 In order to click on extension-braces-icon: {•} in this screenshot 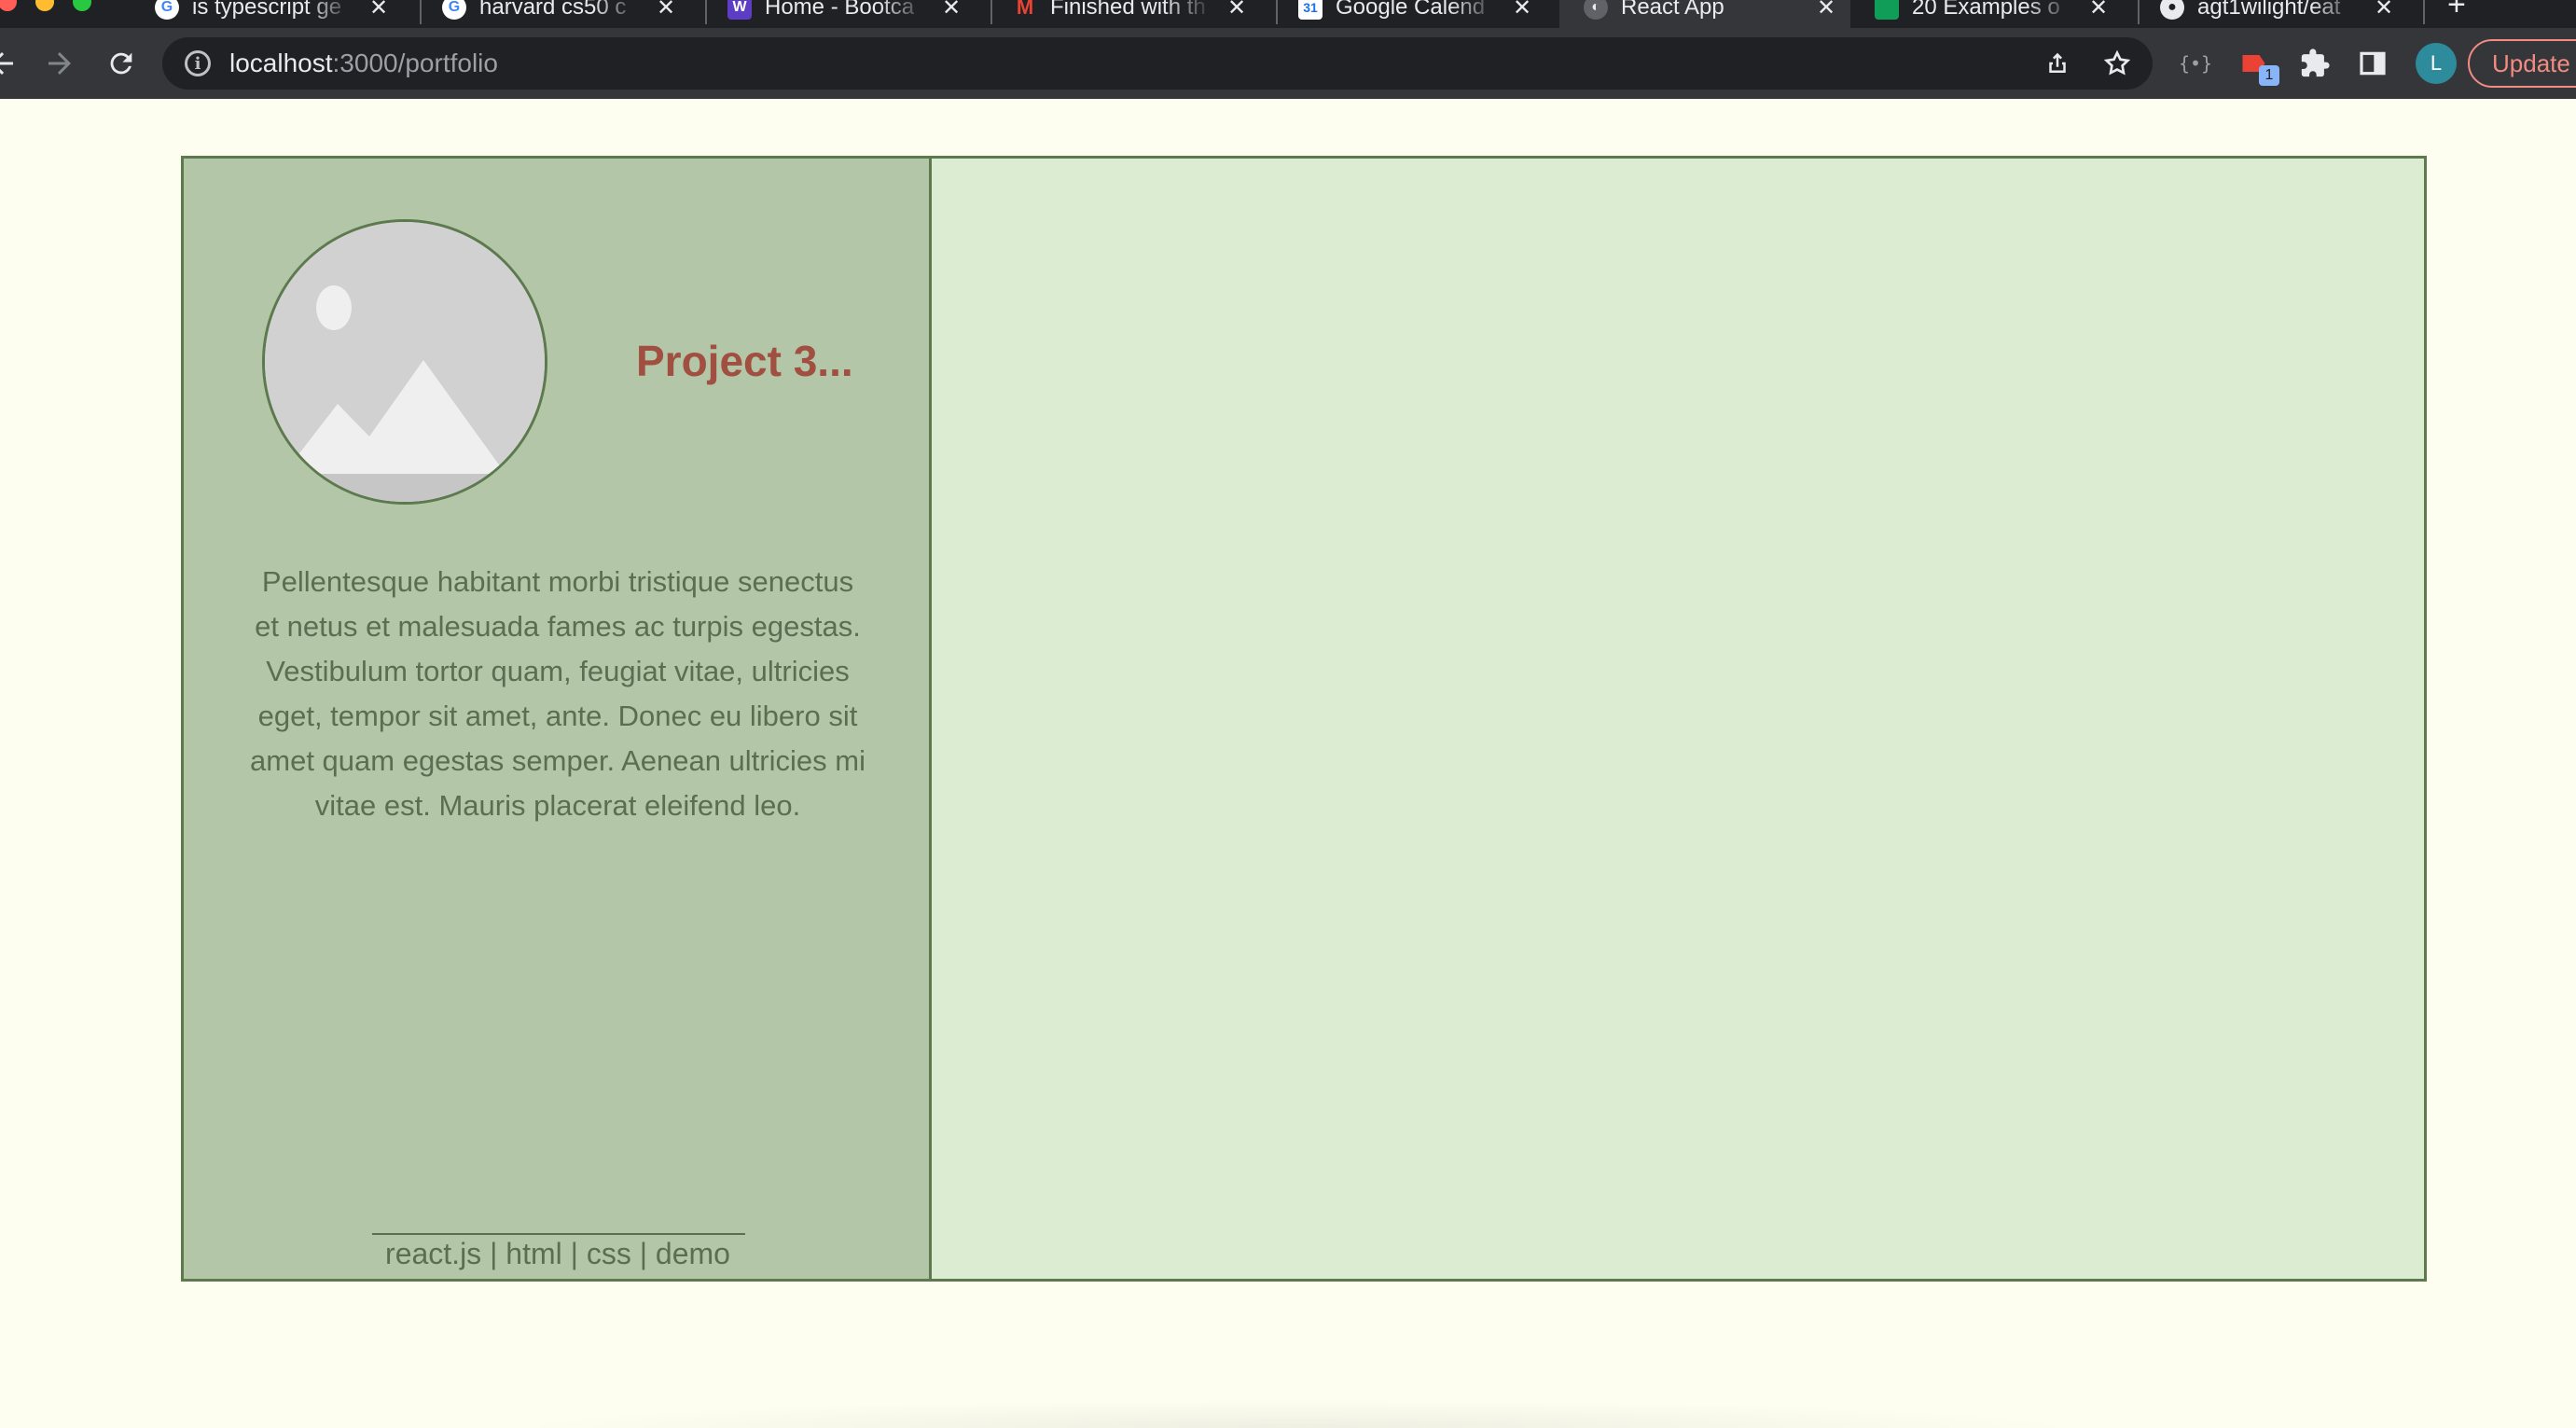, I will do `click(2195, 63)`.